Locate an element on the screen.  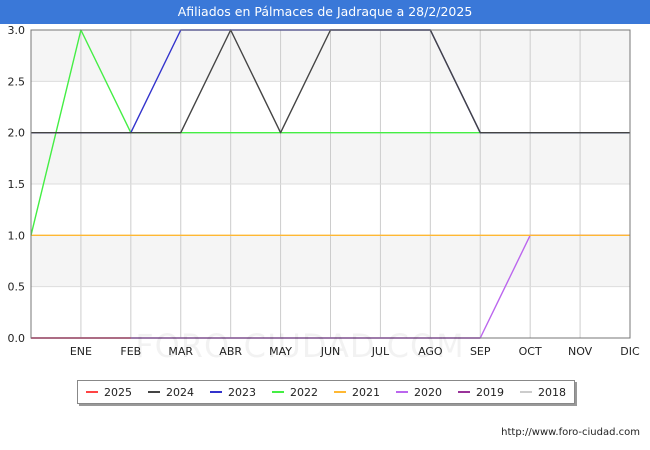
legend: 2025 2024 2023 2022 2021 2020 2019 2018 is located at coordinates (326, 392).